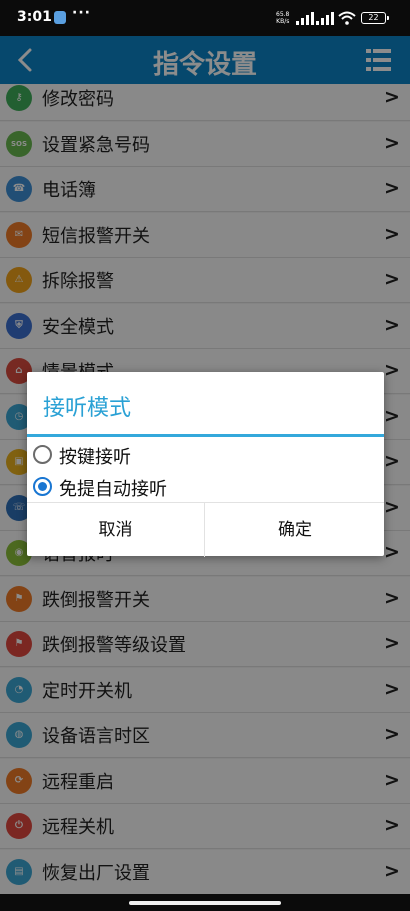 Image resolution: width=410 pixels, height=911 pixels. I want to click on navigation-bar, so click(205, 902).